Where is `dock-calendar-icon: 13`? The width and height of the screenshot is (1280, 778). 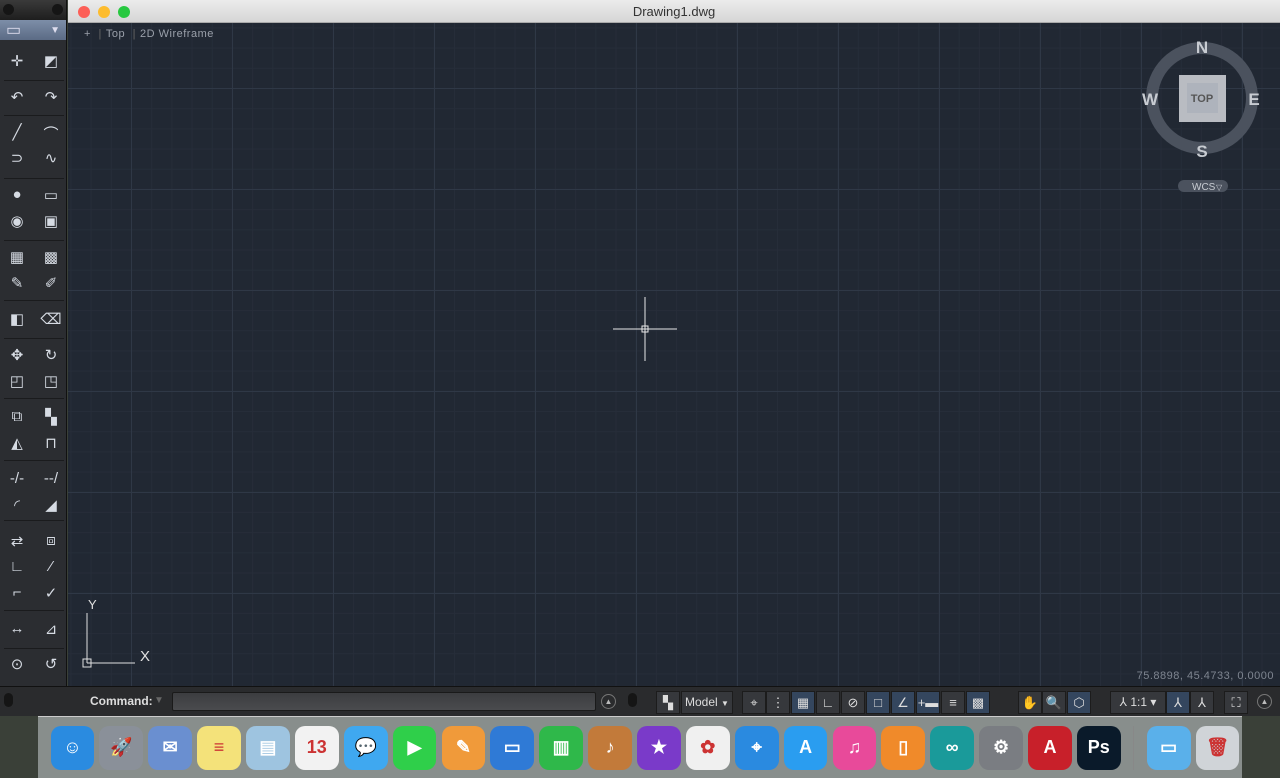
dock-calendar-icon: 13 is located at coordinates (316, 747).